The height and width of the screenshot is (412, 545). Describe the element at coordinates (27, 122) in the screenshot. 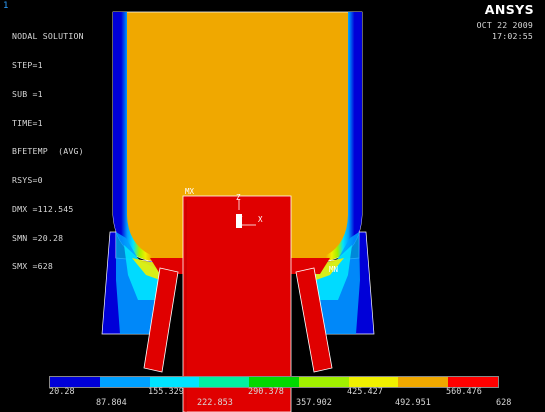

I see `info-line-time: TIME=1` at that location.